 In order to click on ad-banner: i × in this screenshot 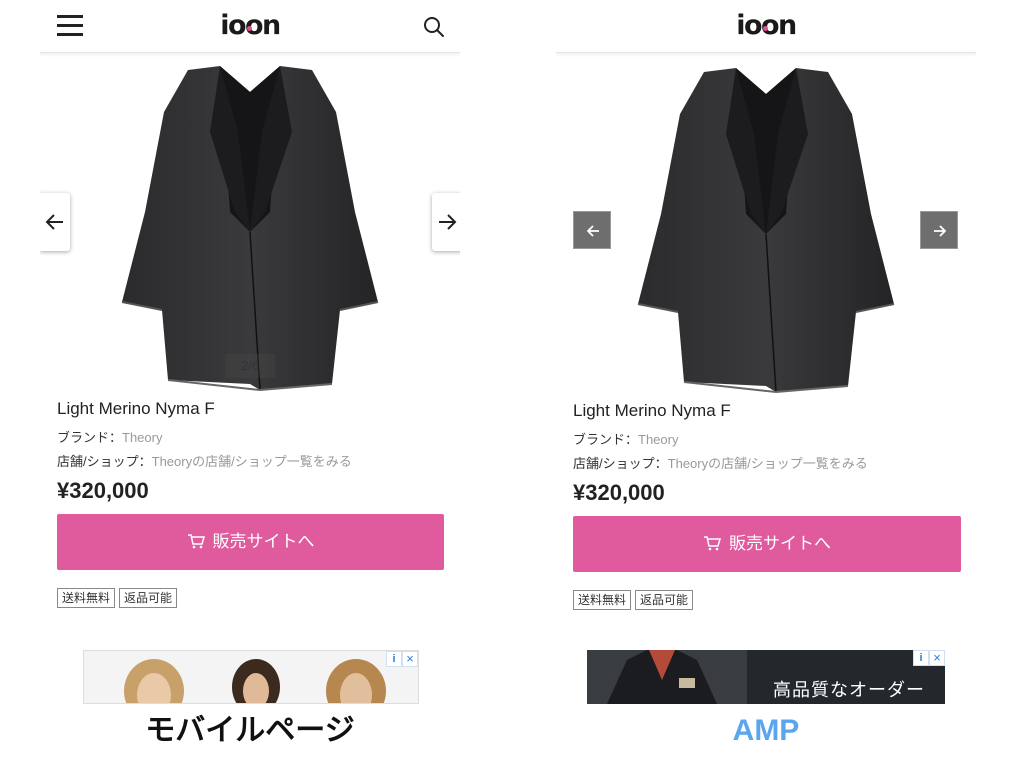, I will do `click(251, 677)`.